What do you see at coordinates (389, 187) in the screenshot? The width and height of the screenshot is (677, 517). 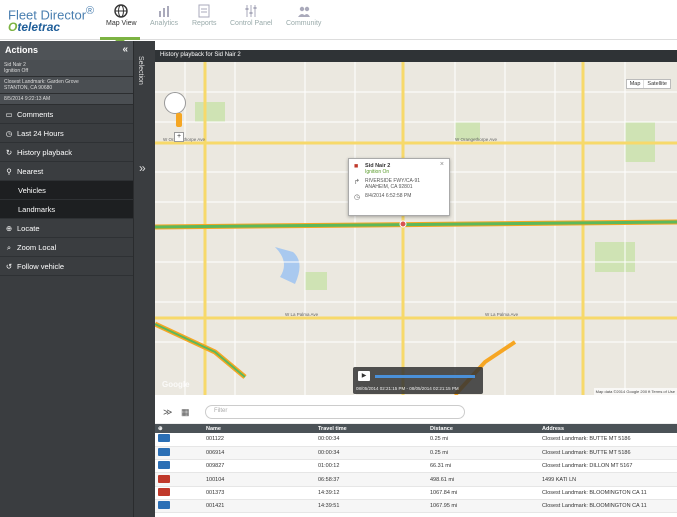 I see `popup-address2: ANAHEIM, CA 92801` at bounding box center [389, 187].